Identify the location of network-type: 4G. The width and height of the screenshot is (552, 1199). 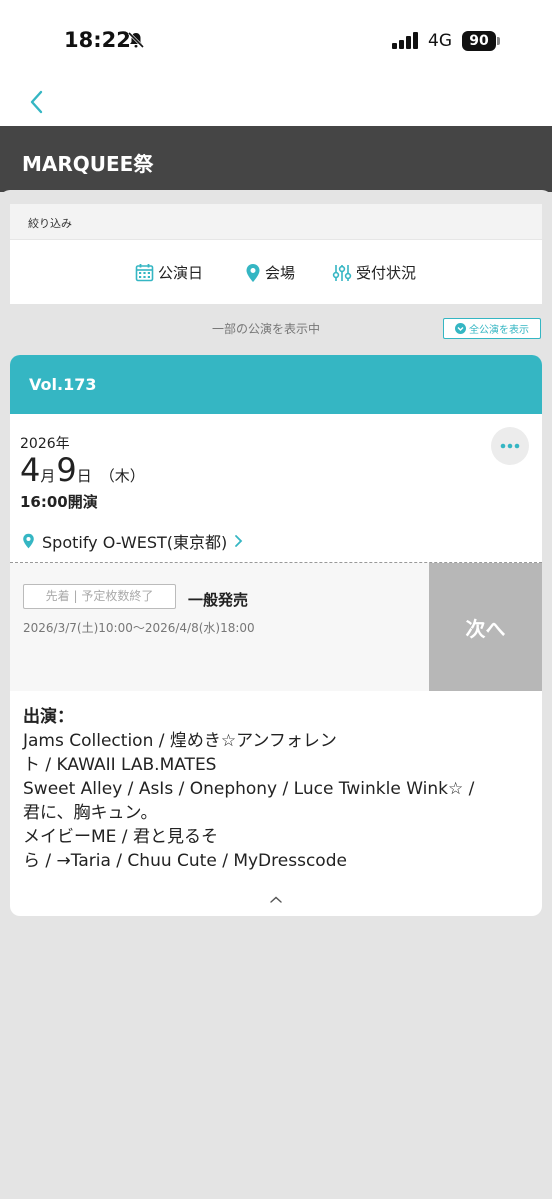
(440, 41).